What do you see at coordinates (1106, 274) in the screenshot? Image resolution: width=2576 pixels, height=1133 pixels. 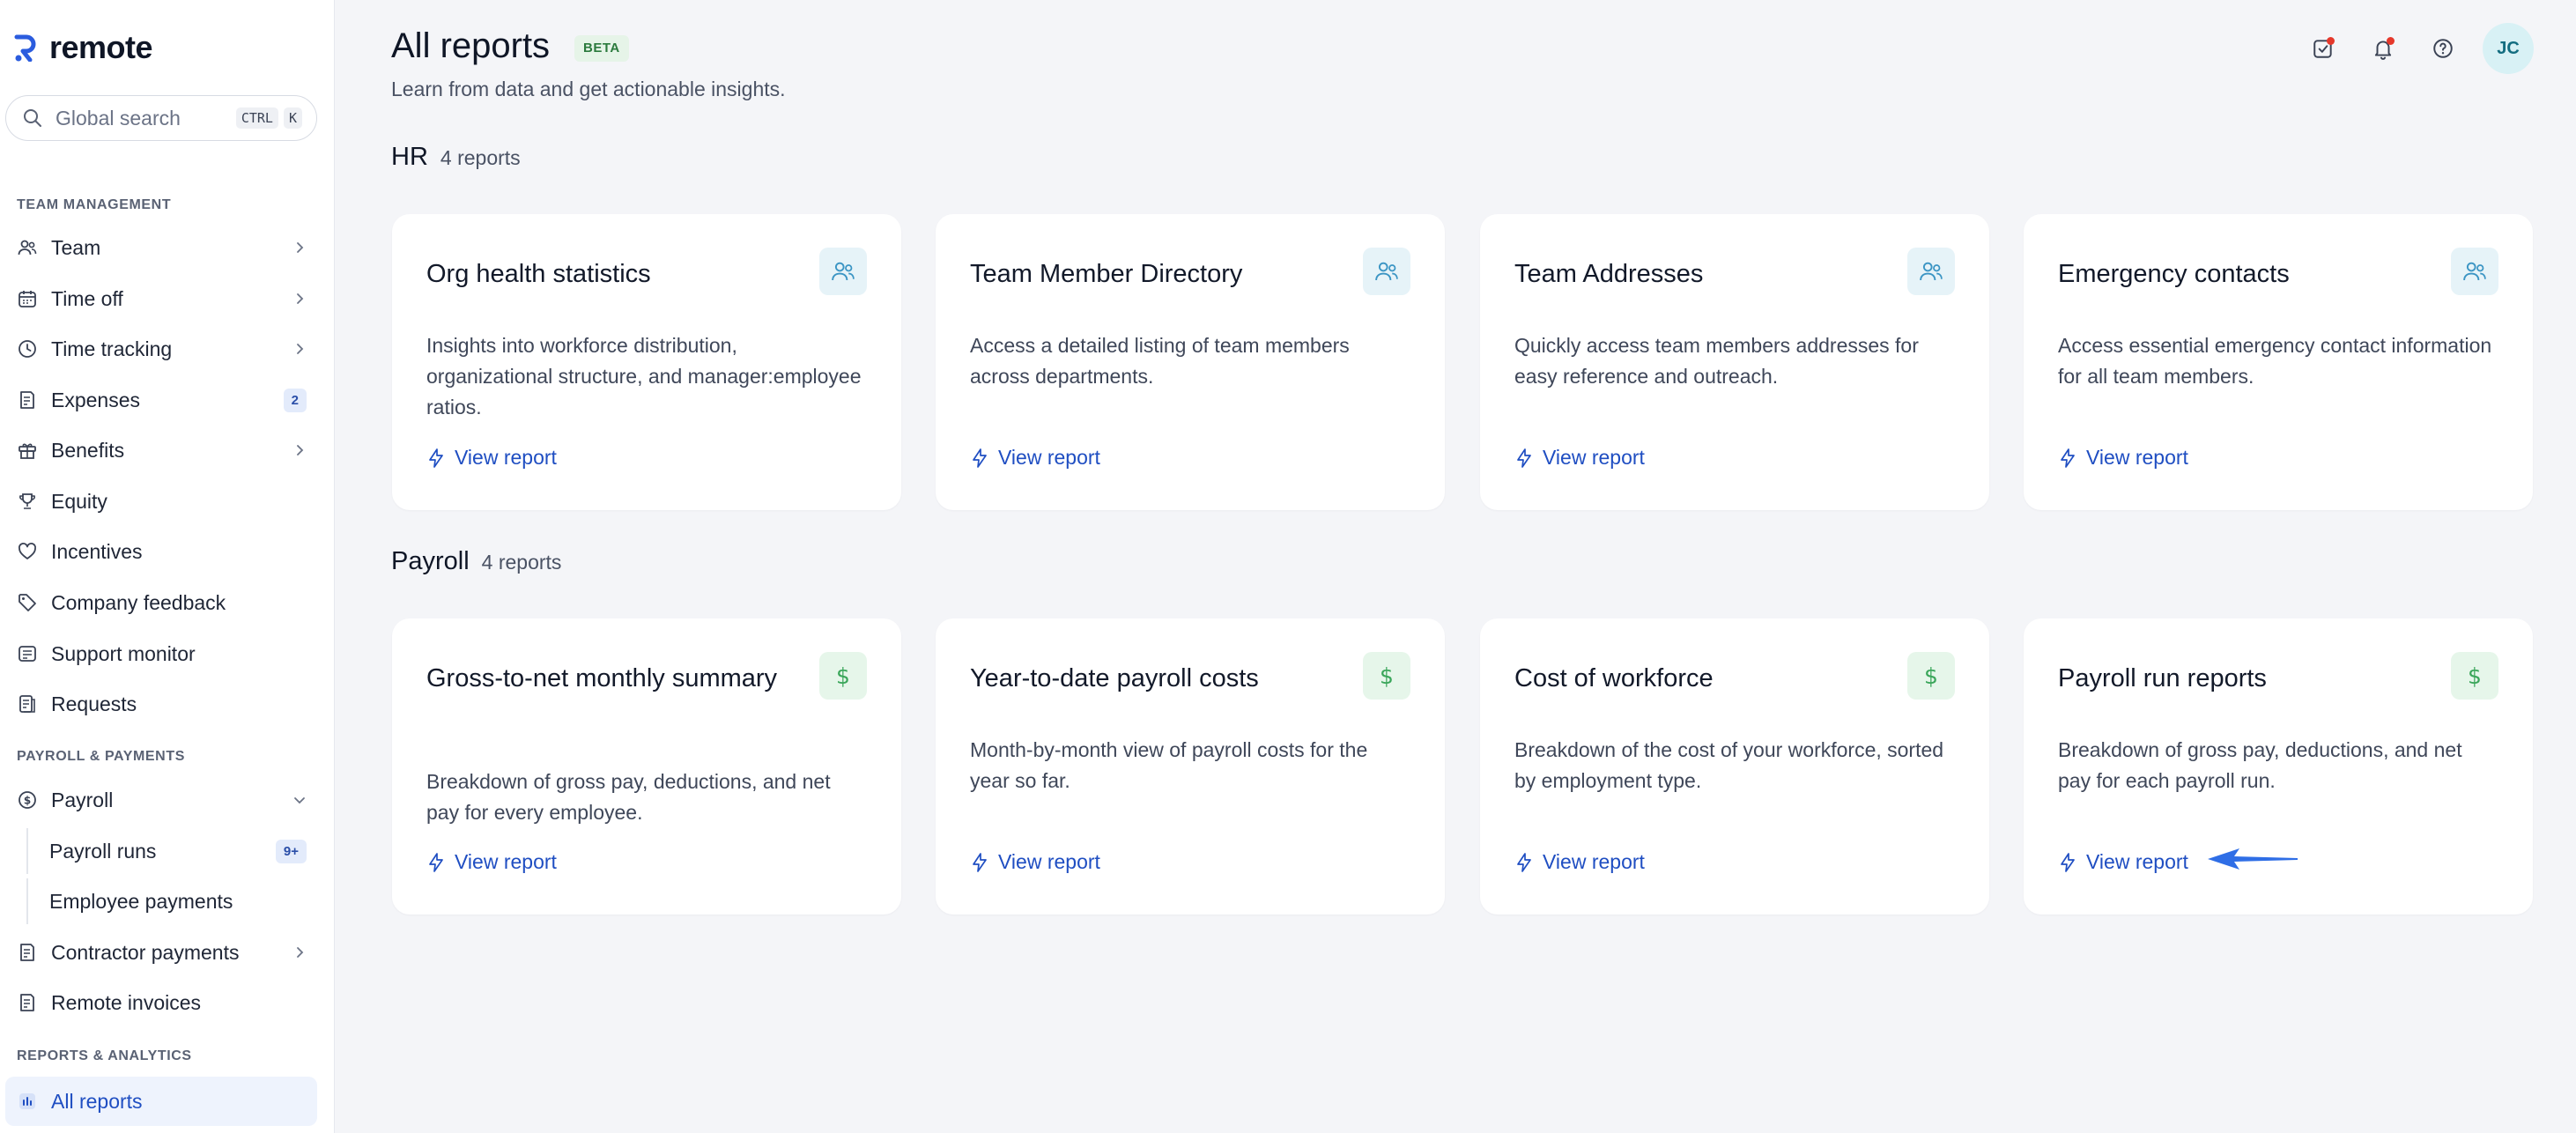 I see `card-title: Team Member Directory` at bounding box center [1106, 274].